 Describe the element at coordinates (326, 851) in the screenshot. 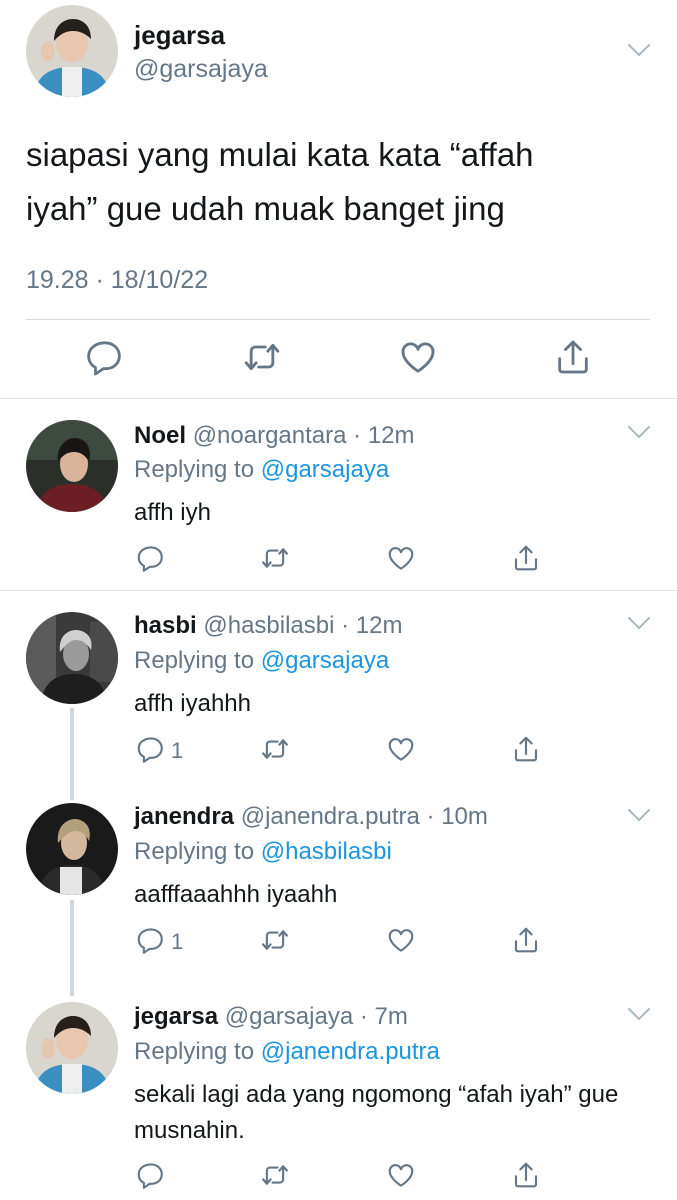

I see `mention-link: @hasbilasbi` at that location.